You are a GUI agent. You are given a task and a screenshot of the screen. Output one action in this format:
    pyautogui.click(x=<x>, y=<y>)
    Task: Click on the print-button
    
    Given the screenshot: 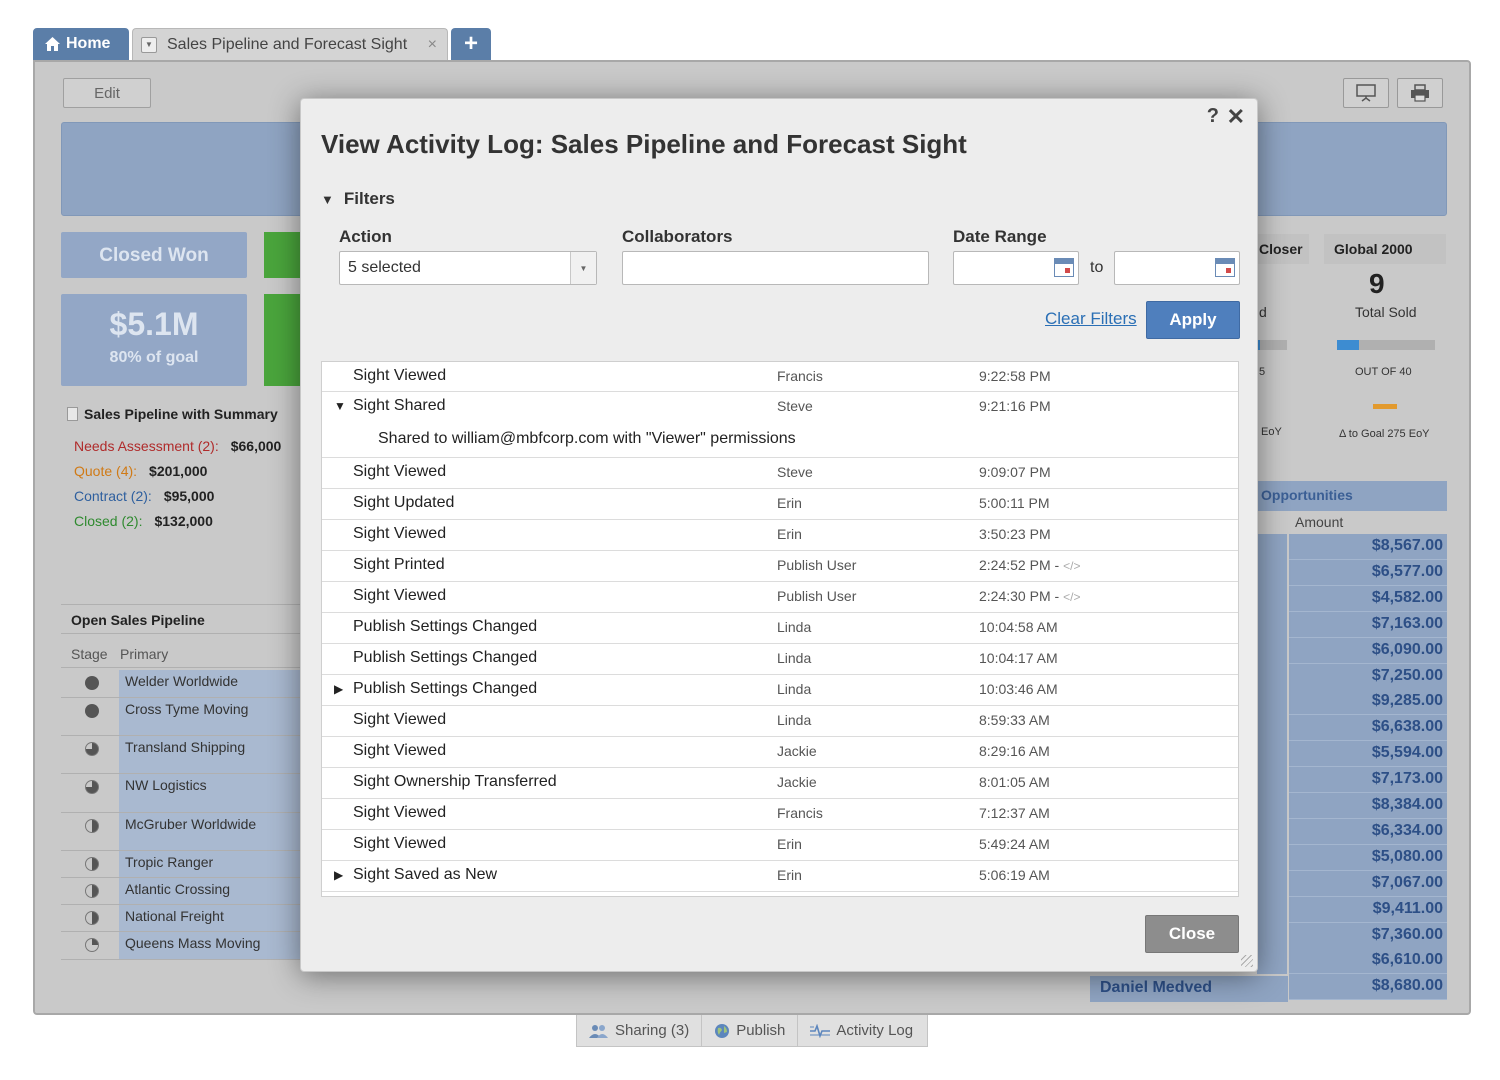 What is the action you would take?
    pyautogui.click(x=1420, y=93)
    